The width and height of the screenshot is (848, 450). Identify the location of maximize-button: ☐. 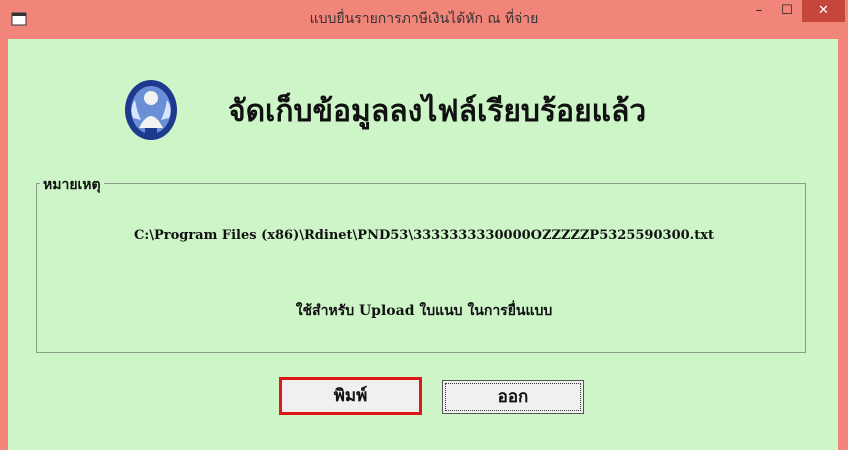
(787, 11).